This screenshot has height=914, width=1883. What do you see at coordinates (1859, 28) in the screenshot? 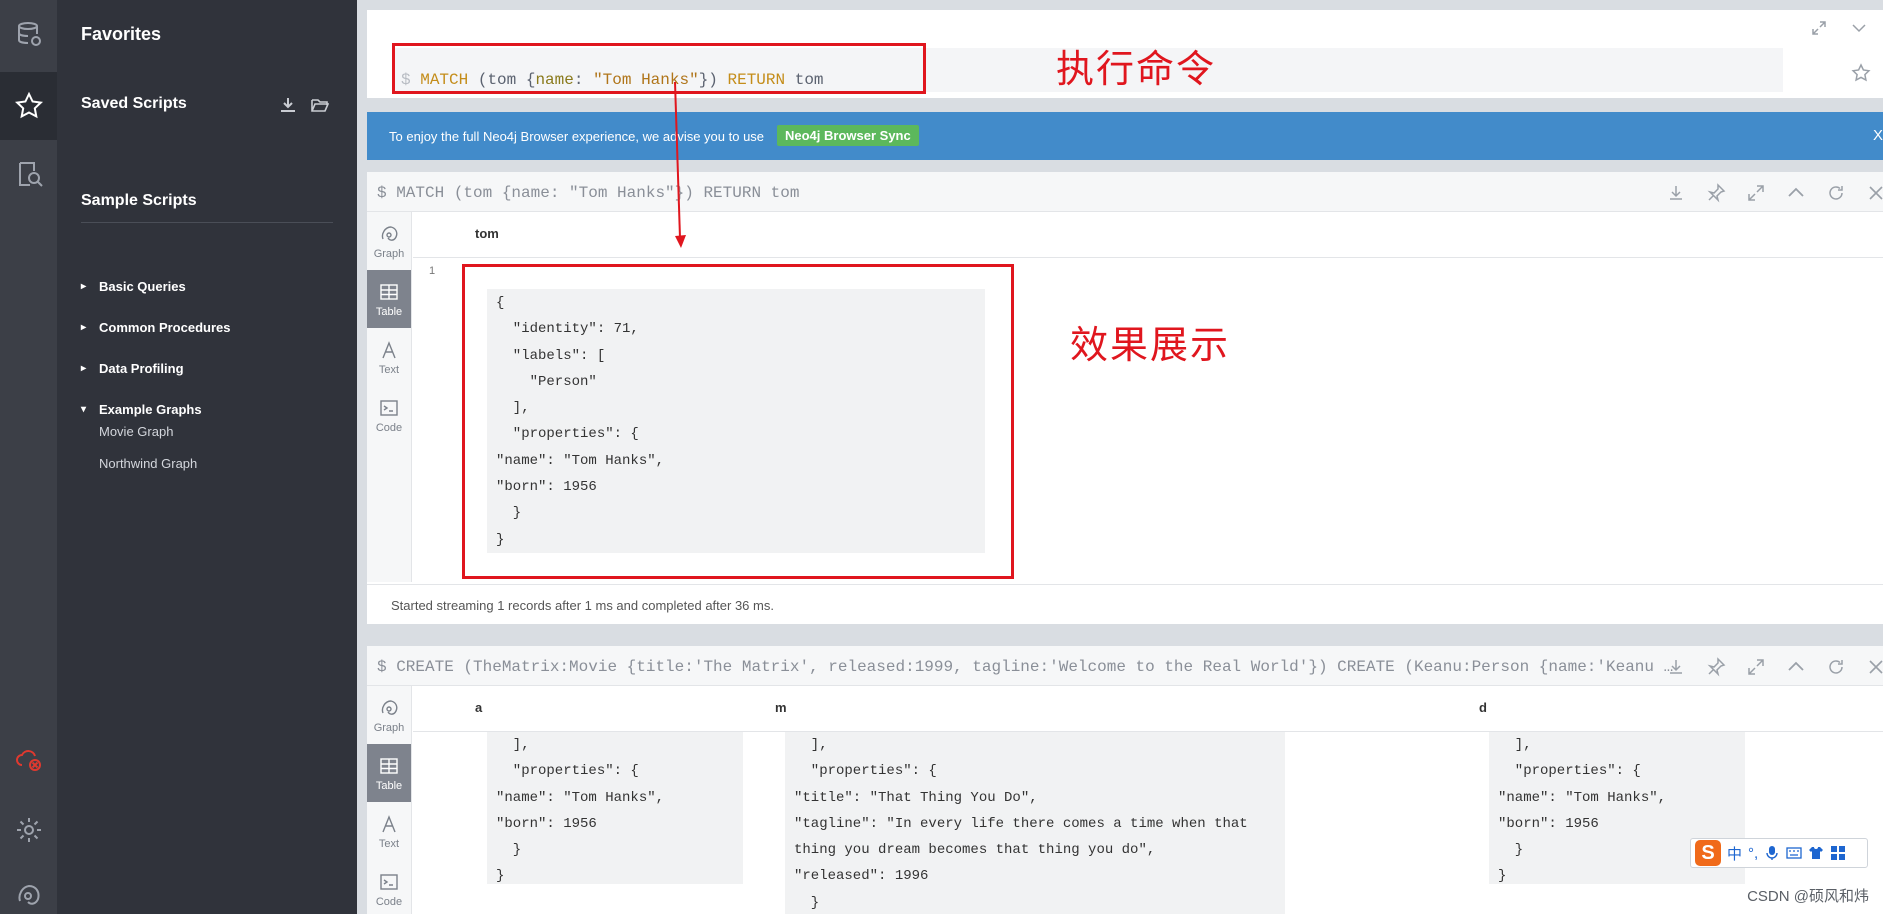
I see `chevron-down-icon` at bounding box center [1859, 28].